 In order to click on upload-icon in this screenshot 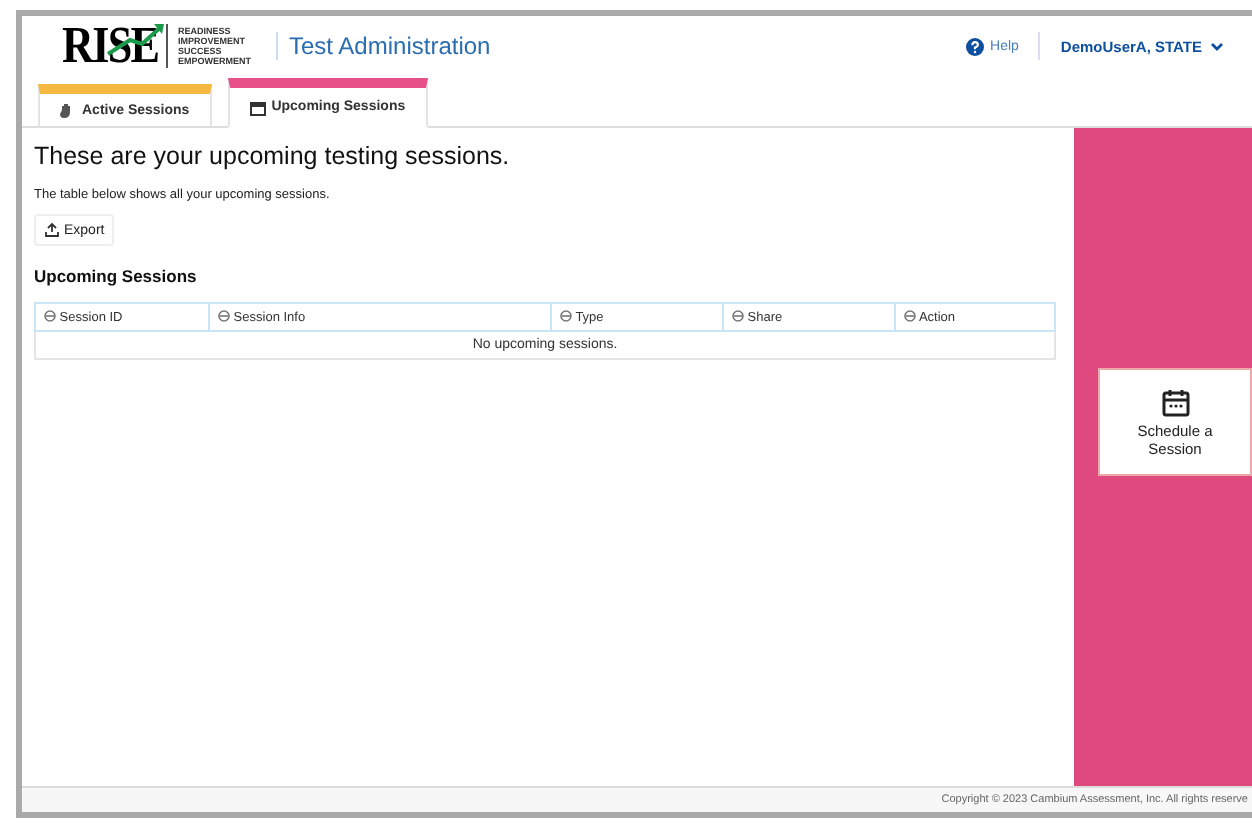, I will do `click(52, 230)`.